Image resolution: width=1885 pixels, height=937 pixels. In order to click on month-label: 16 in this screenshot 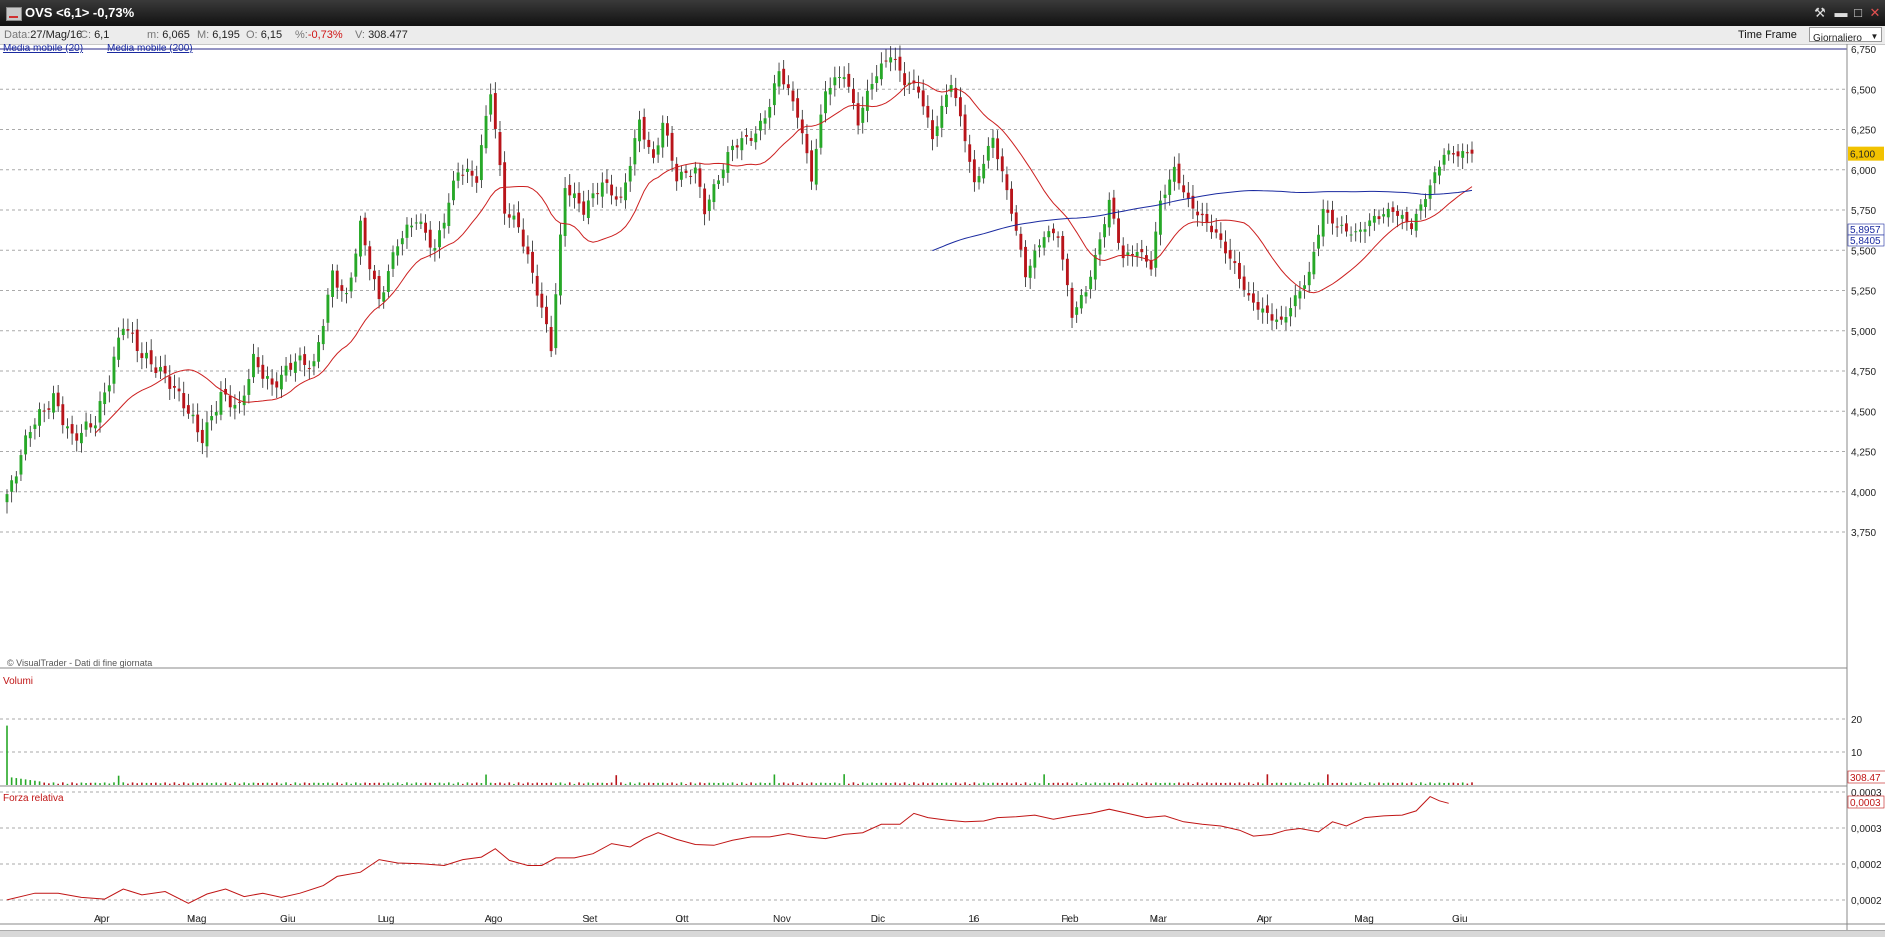, I will do `click(974, 919)`.